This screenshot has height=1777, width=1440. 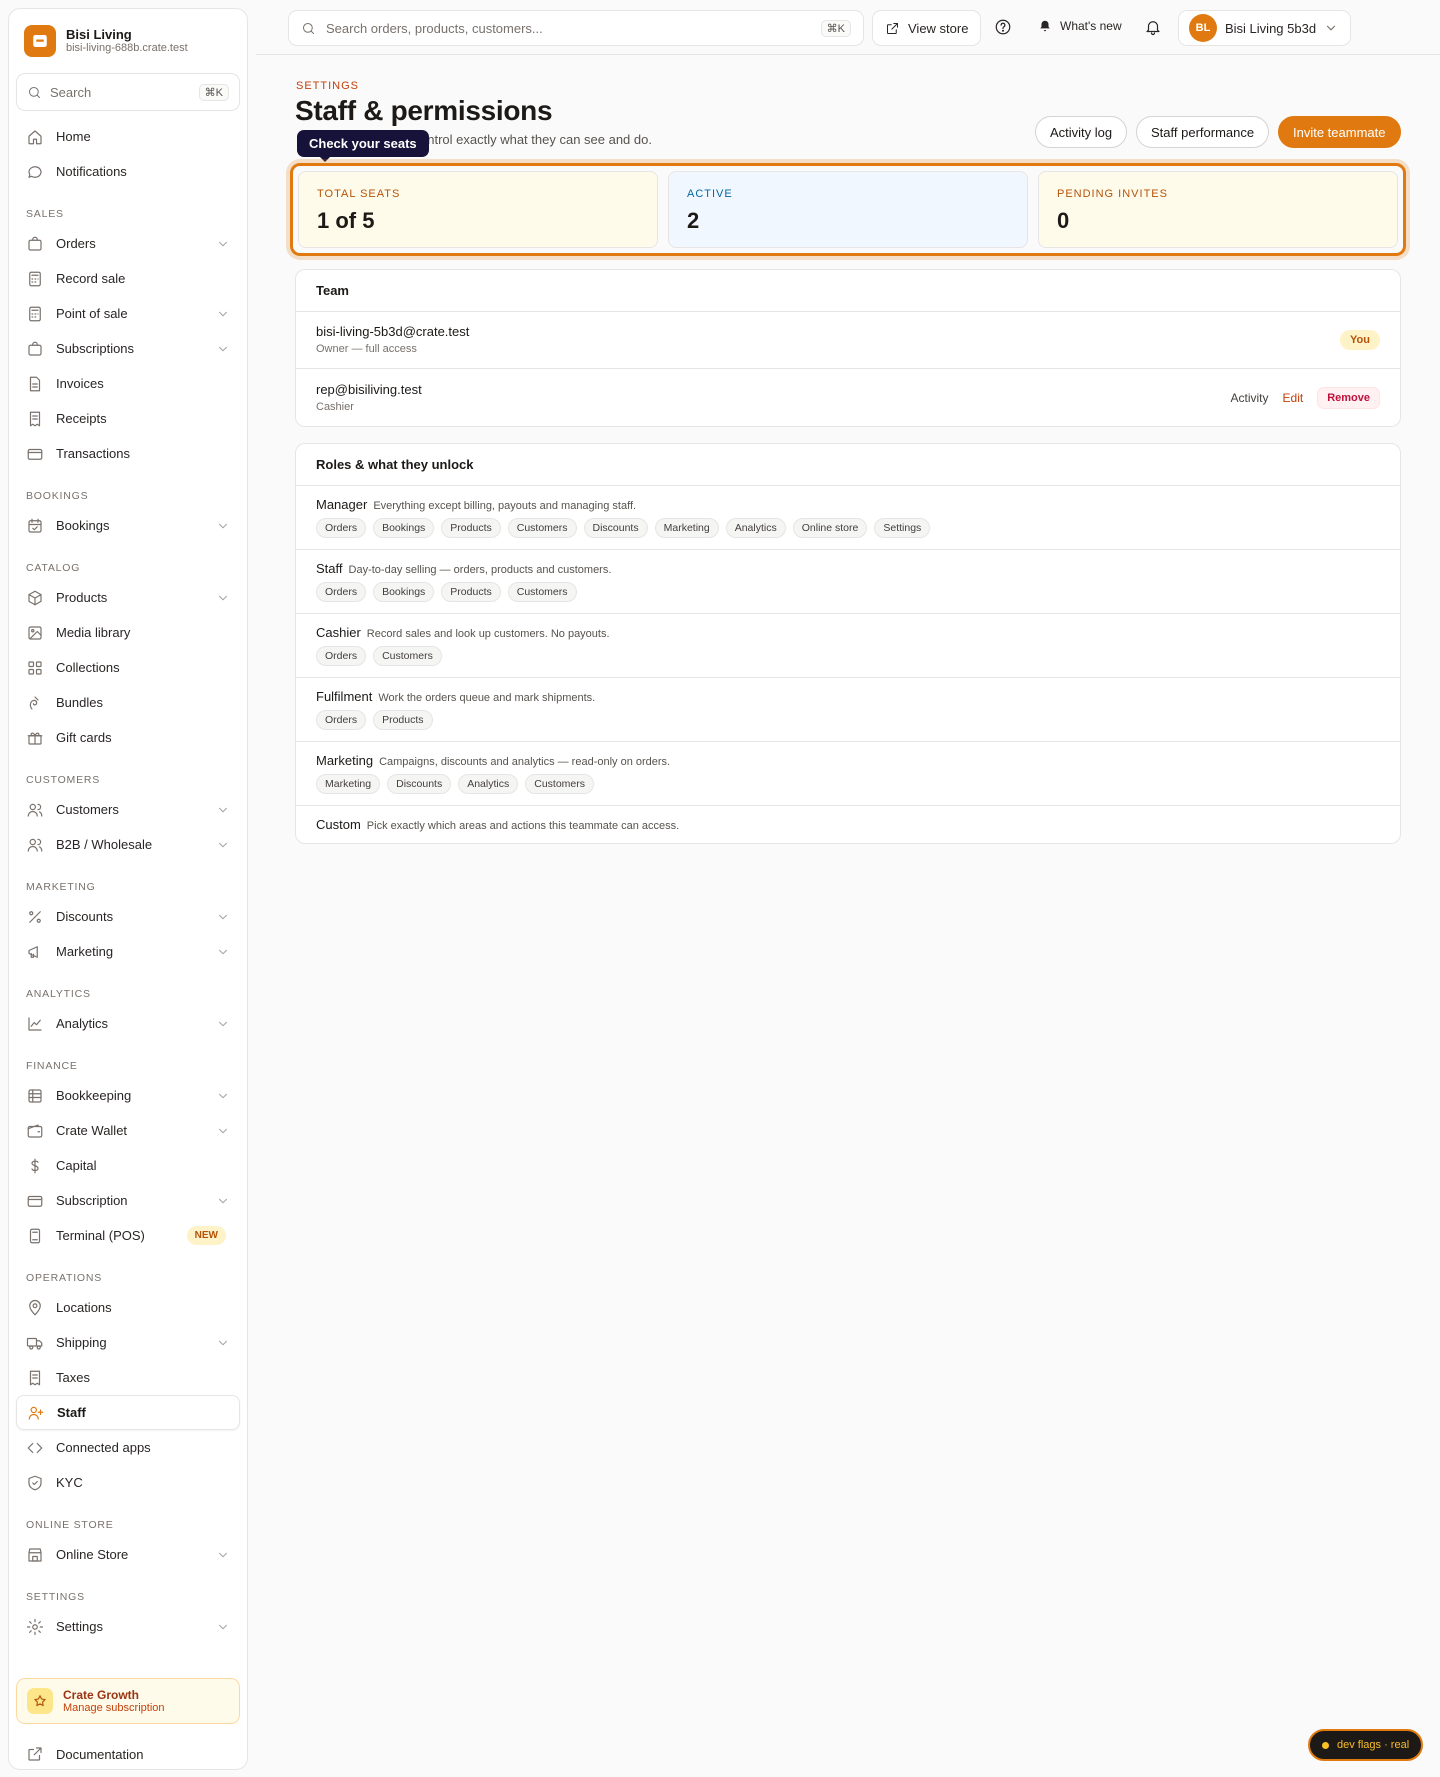 What do you see at coordinates (128, 1235) in the screenshot?
I see `sidebar-item-terminal-pos: Terminal (POS) NEW` at bounding box center [128, 1235].